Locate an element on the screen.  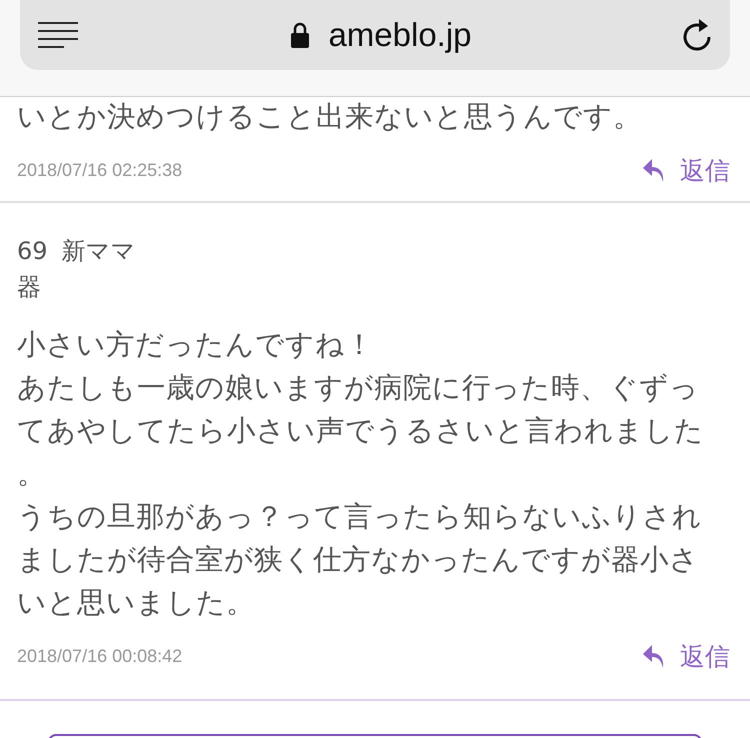
comment-text: ましたが待合室が狭く仕方なかったんですが器小さ is located at coordinates (358, 560).